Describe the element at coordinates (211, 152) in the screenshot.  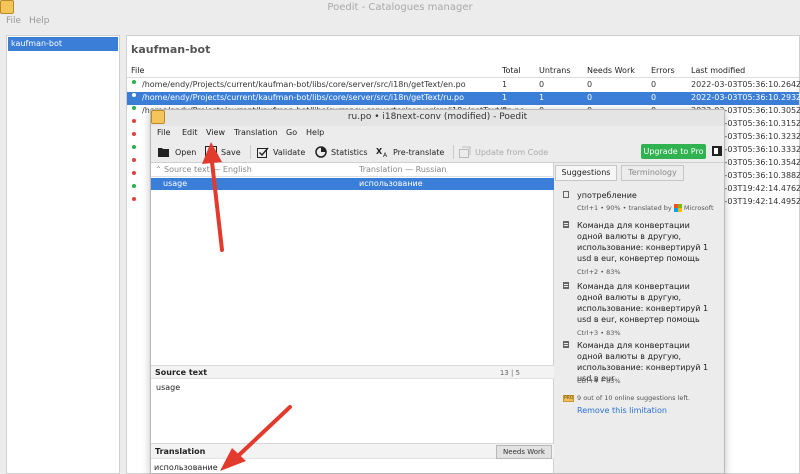
I see `save-download-icon` at that location.